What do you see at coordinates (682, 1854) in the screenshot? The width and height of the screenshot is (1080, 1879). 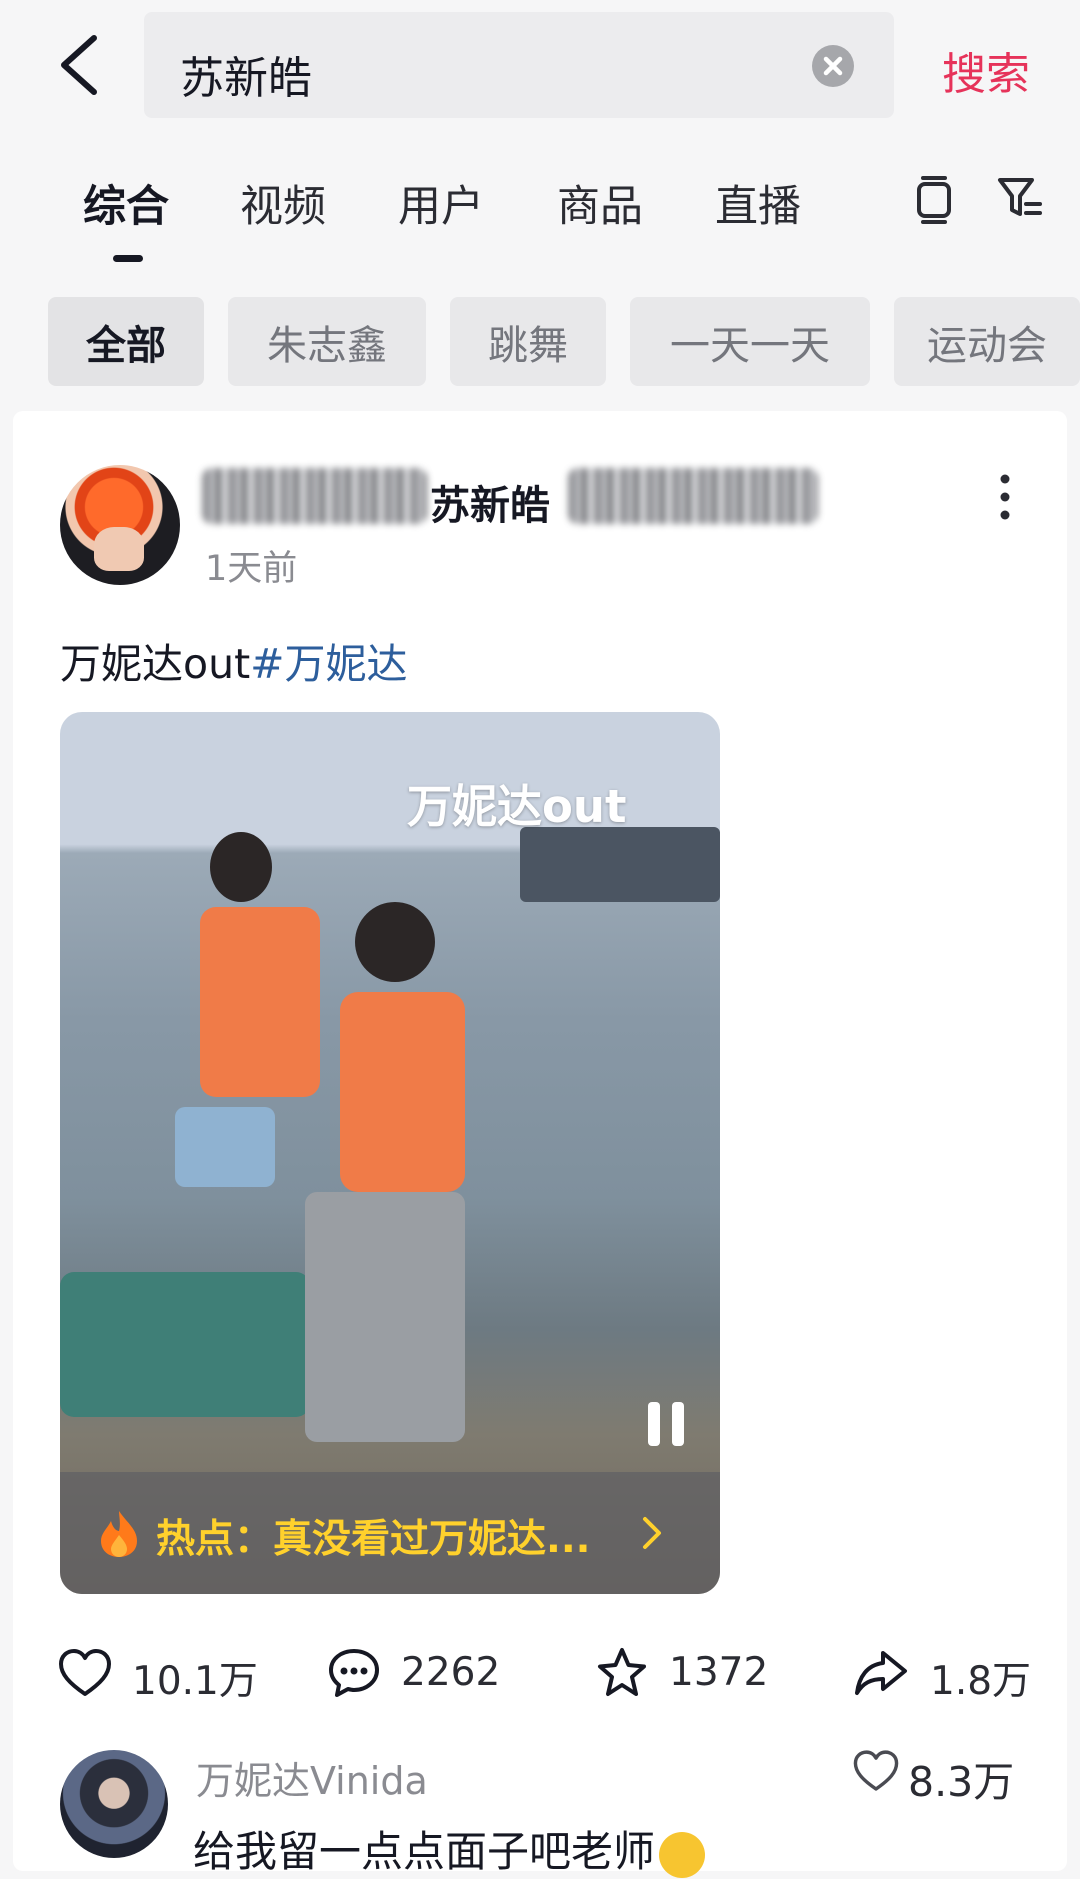 I see `flushed-emoji-icon` at bounding box center [682, 1854].